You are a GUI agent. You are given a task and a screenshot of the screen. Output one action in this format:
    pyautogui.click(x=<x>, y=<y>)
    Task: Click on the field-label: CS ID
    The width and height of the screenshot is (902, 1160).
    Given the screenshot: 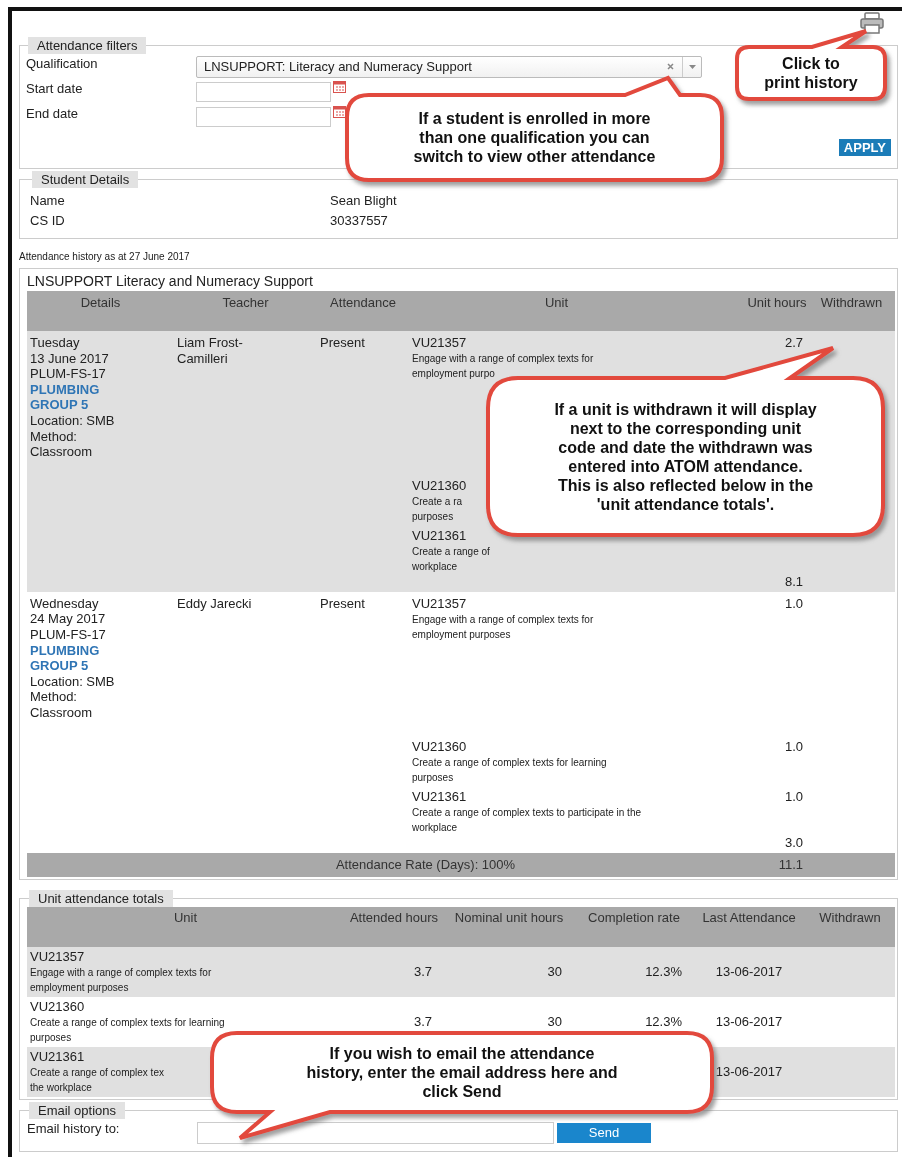 What is the action you would take?
    pyautogui.click(x=48, y=220)
    